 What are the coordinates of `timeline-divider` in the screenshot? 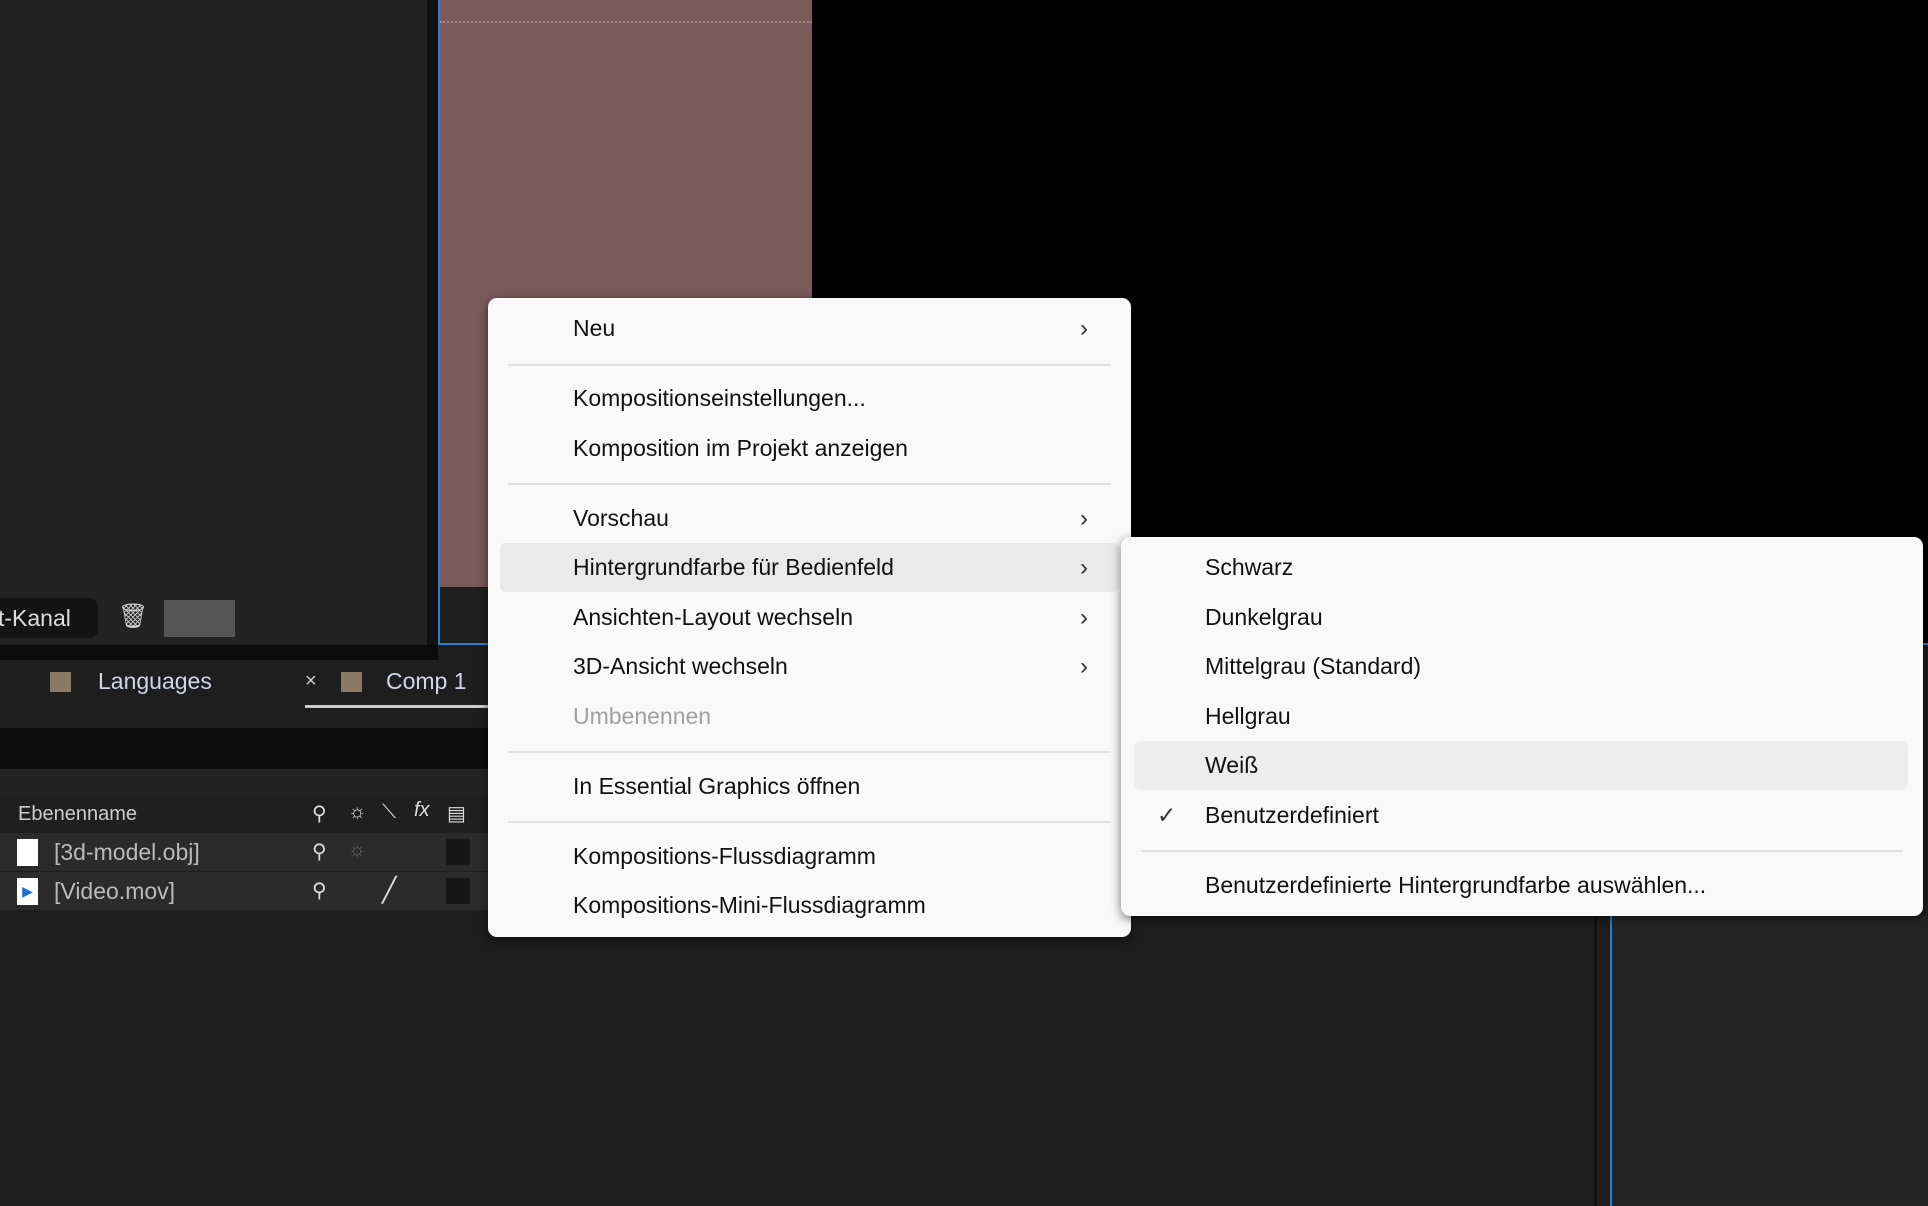 It's located at (1595, 1061).